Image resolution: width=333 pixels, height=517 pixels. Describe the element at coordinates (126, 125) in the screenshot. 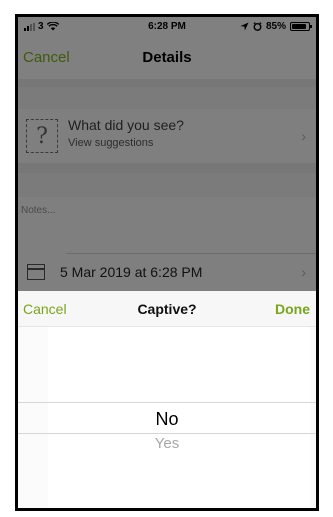

I see `what-did-you-see-label: What did you see?` at that location.